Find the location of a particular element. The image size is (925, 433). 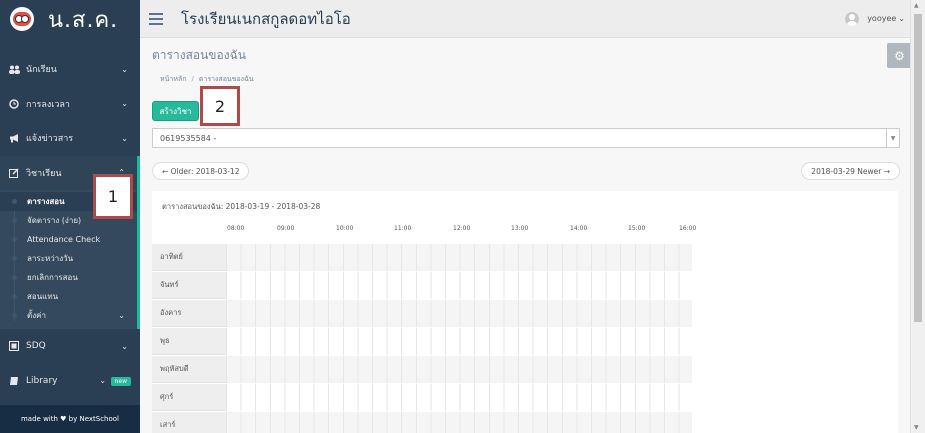

day-row: จันทร์ is located at coordinates (422, 286).